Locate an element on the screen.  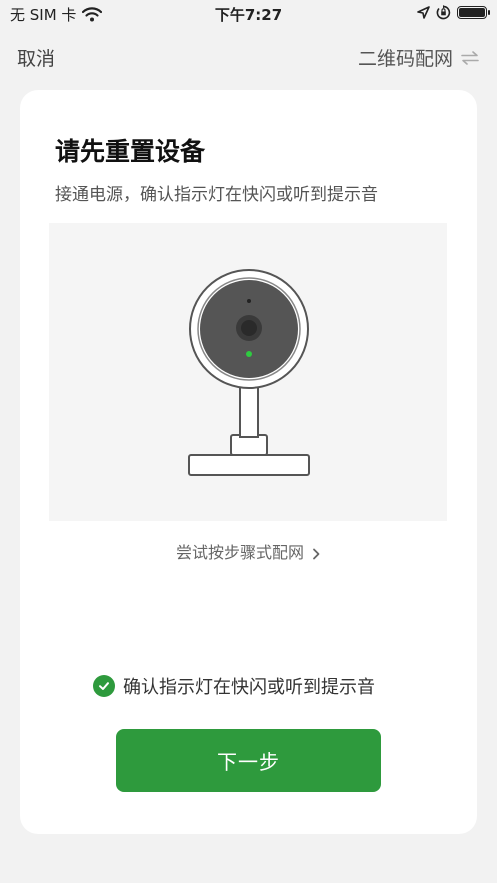
cancel-button: 取消 is located at coordinates (36, 57).